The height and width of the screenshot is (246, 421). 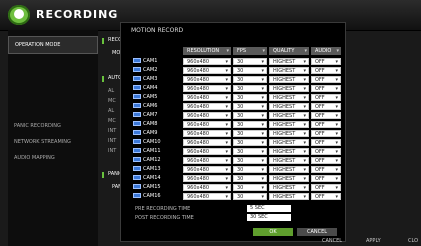 I want to click on header-fps: FPS, so click(x=250, y=51).